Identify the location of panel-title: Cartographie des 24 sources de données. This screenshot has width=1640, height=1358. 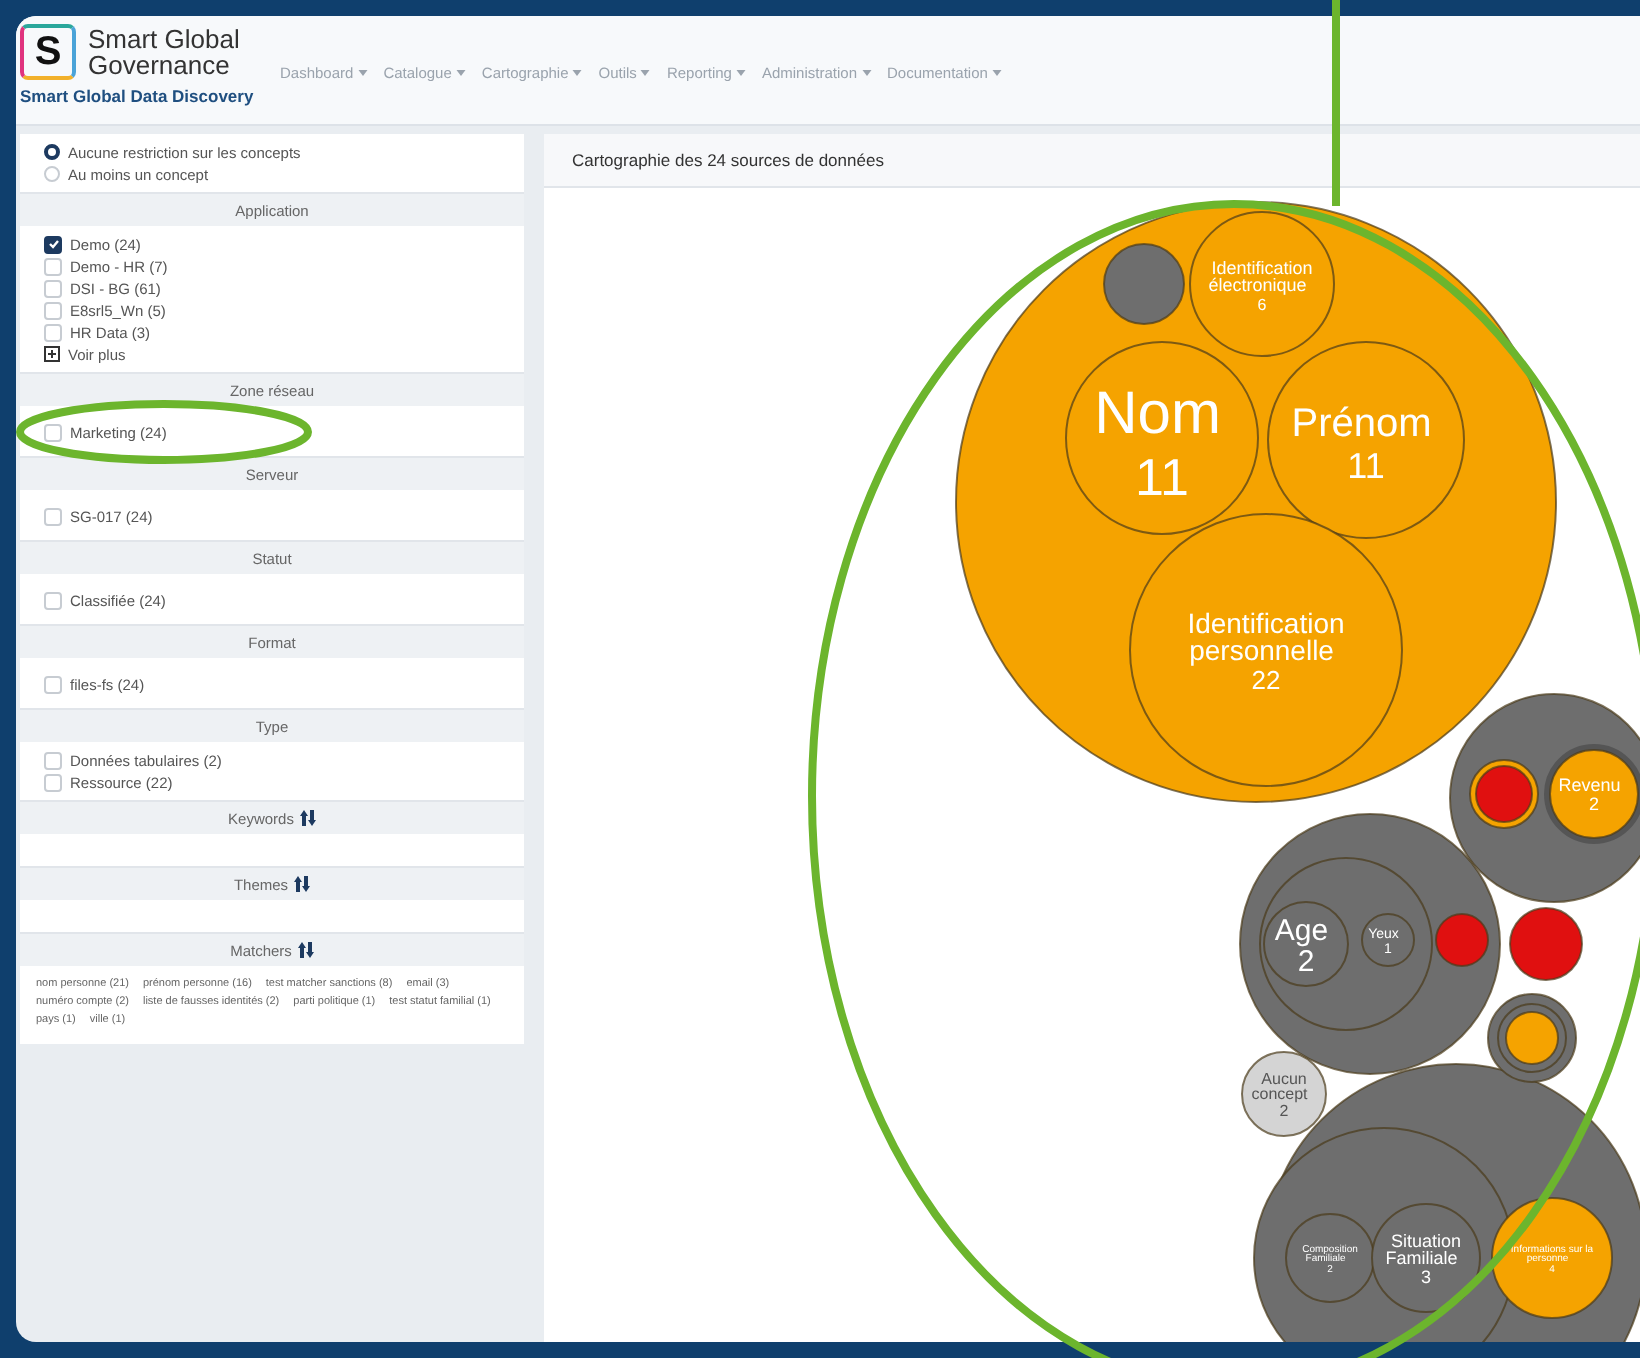
(728, 160).